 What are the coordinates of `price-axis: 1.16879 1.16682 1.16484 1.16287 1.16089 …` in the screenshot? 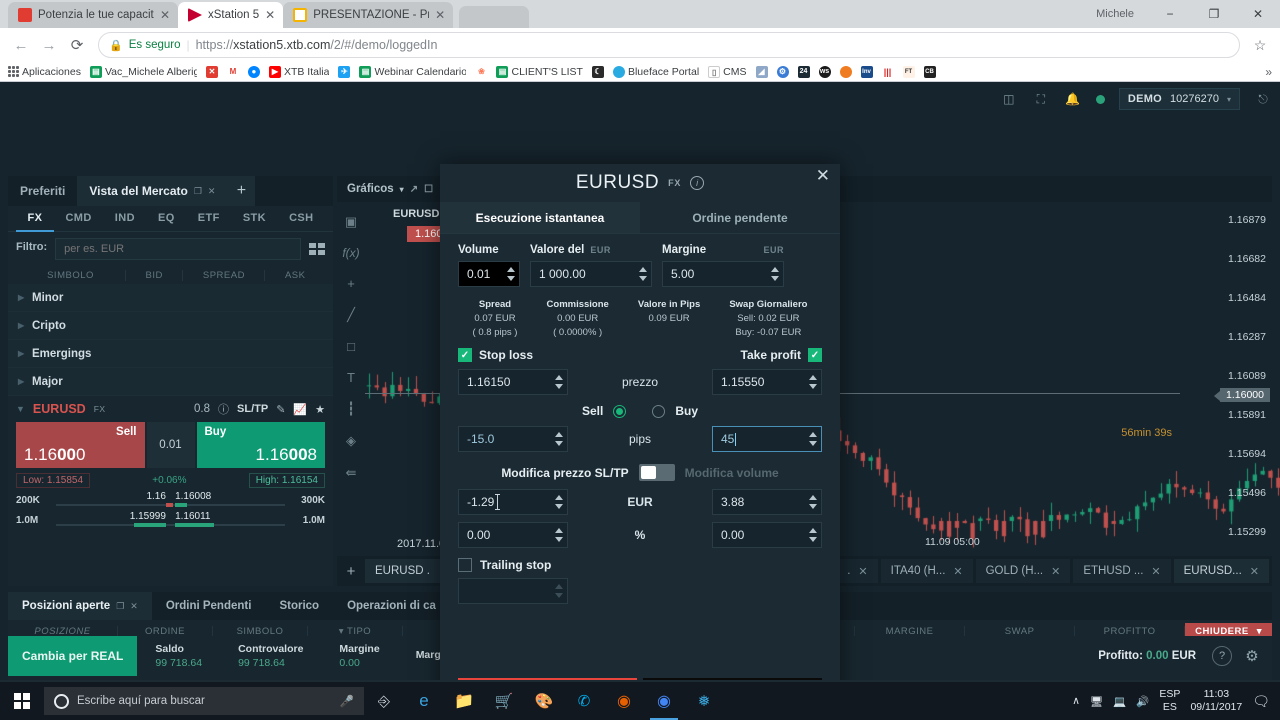 It's located at (1226, 377).